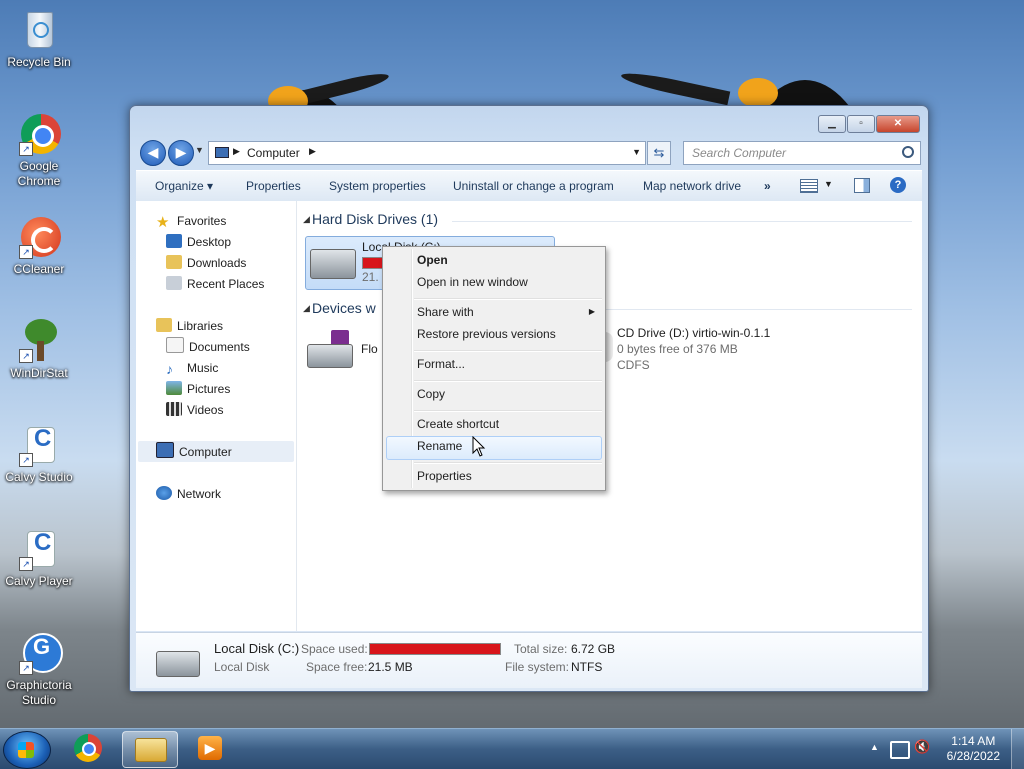 The height and width of the screenshot is (769, 1024). I want to click on search-icon, so click(908, 152).